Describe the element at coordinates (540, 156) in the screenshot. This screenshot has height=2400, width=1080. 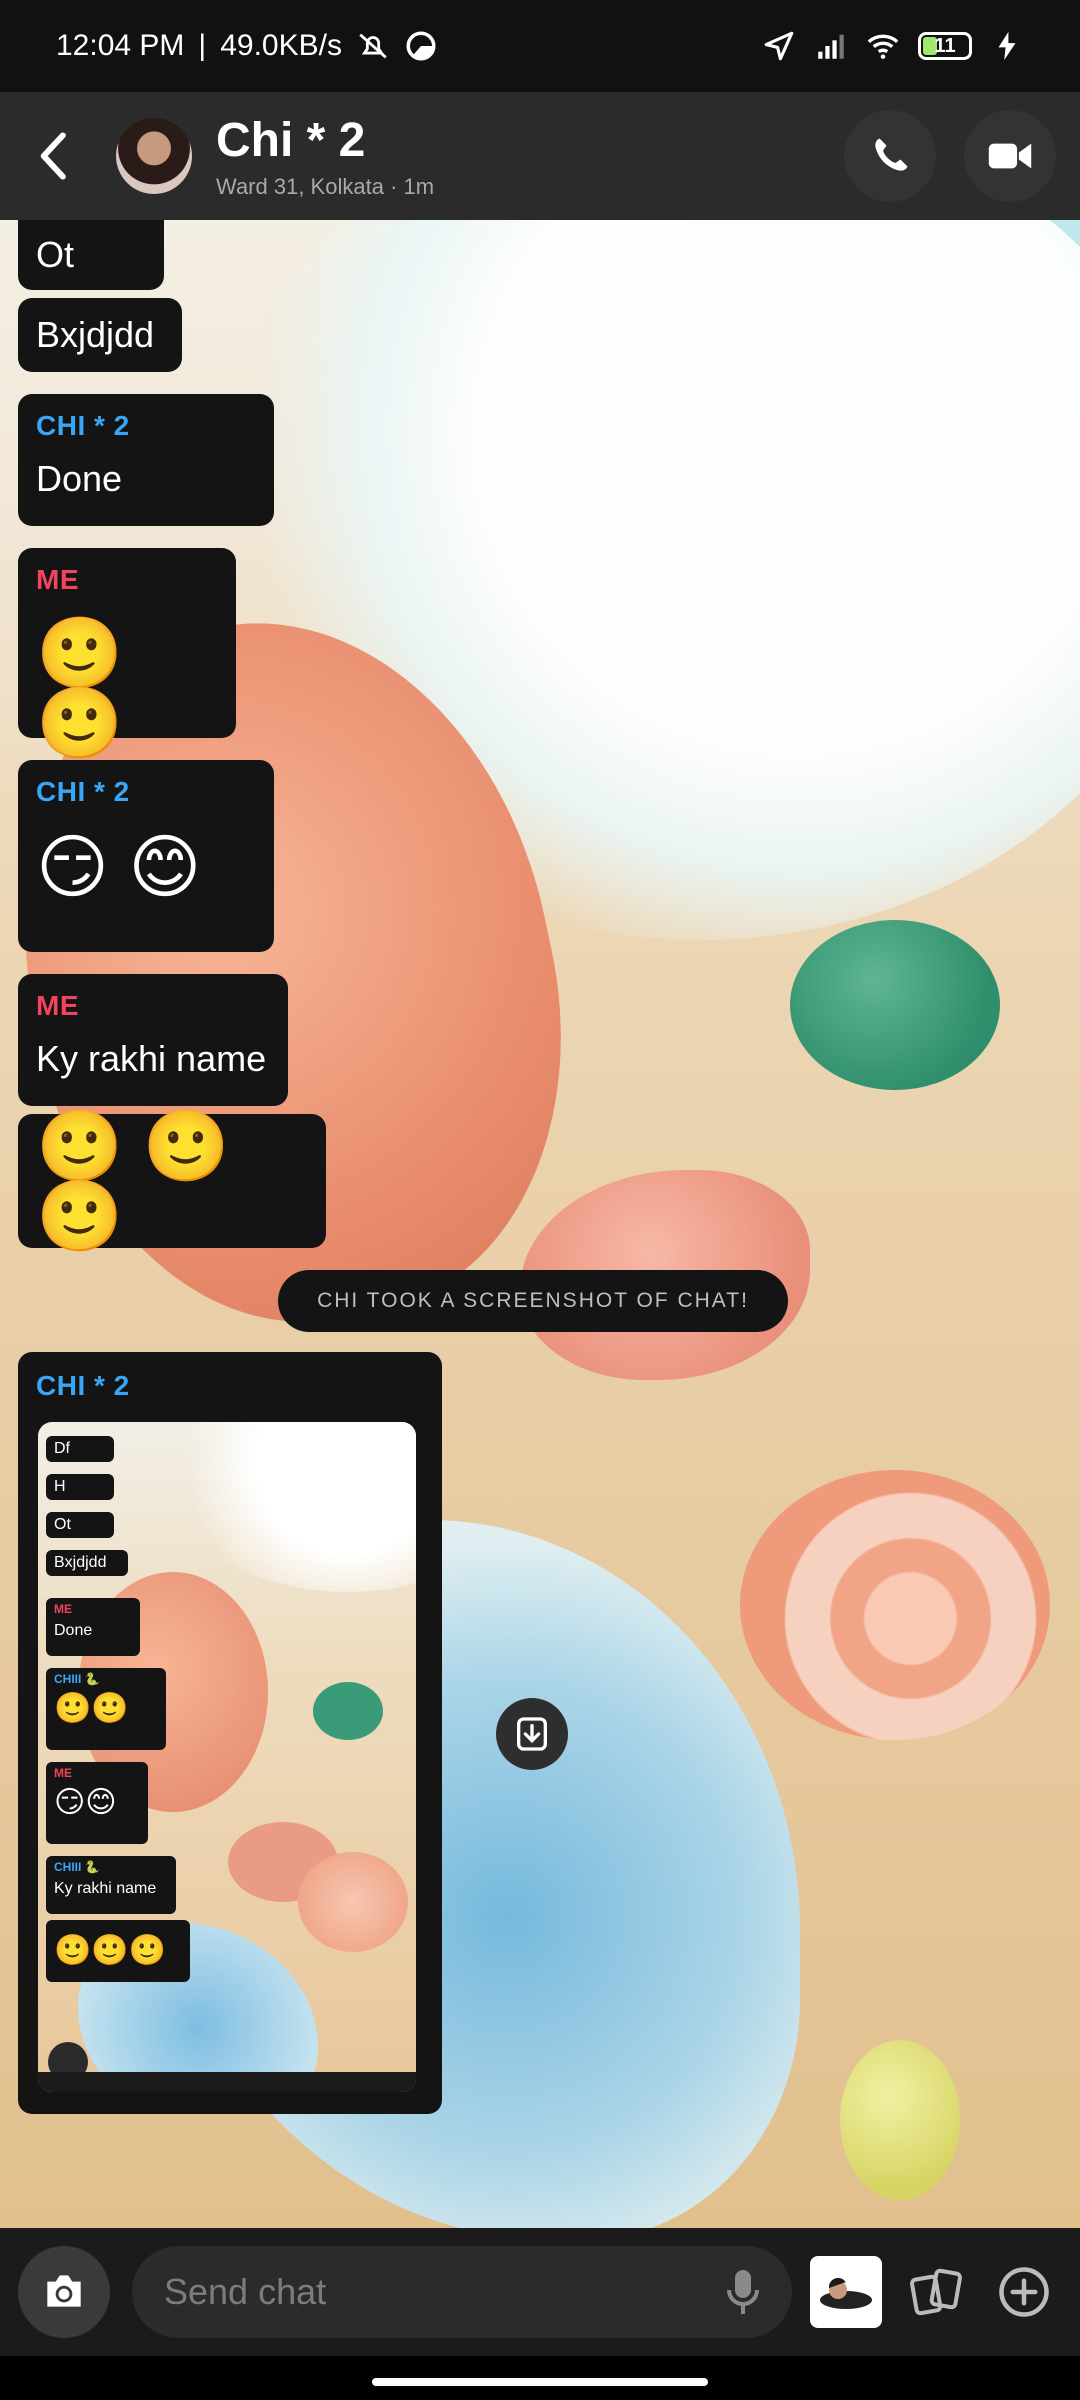
I see `chat-header: Chi * 2 Ward 31, Kolkata · 1m` at that location.